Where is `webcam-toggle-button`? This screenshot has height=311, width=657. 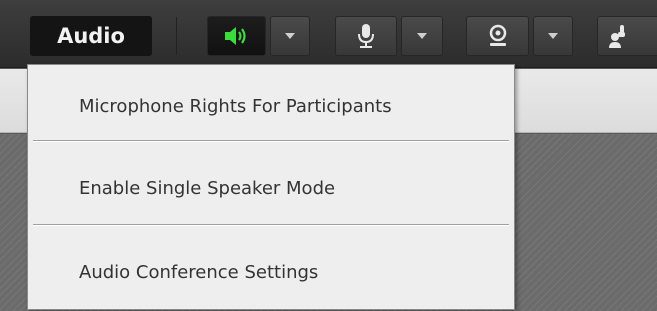
webcam-toggle-button is located at coordinates (497, 36).